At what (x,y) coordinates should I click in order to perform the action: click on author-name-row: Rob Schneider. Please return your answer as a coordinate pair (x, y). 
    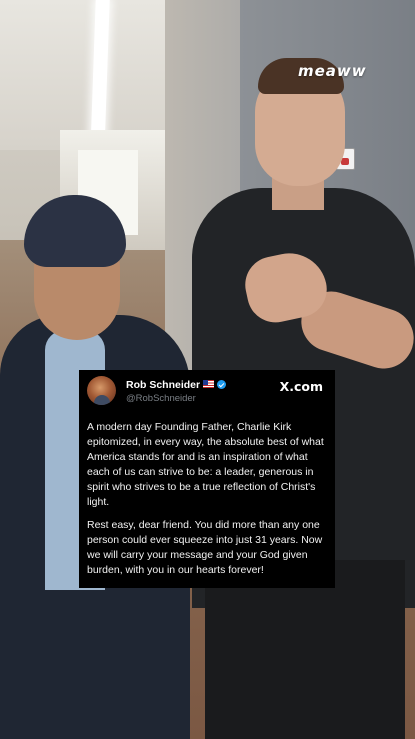
    Looking at the image, I should click on (176, 385).